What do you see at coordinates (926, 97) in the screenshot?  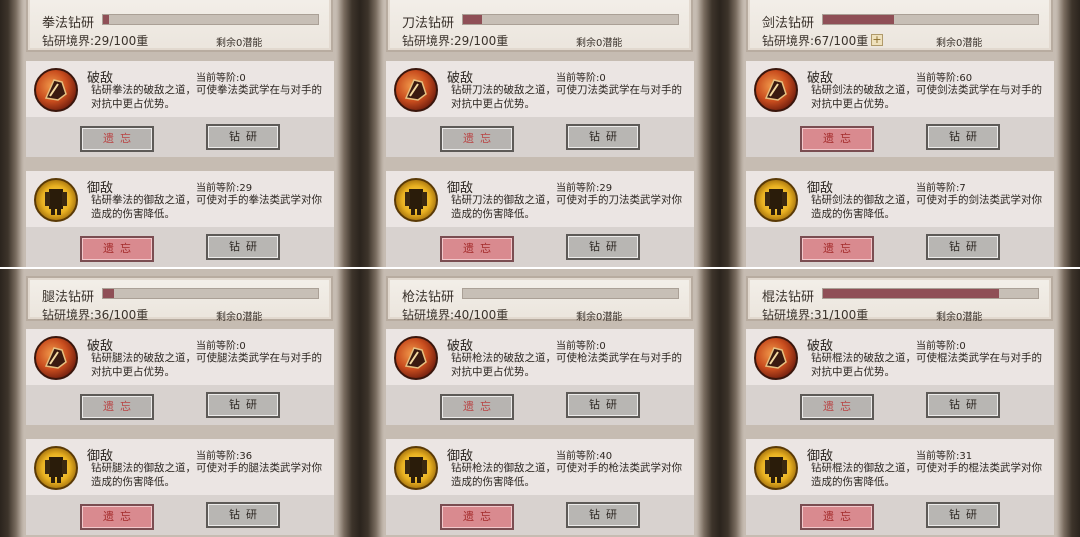 I see `card-description: 钻研剑法的破敌之道，可使剑法类武学在与对手的对抗中更占优势。` at bounding box center [926, 97].